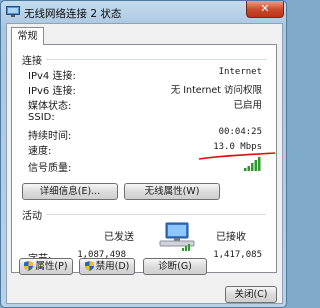  Describe the element at coordinates (112, 266) in the screenshot. I see `disable-button-label: 禁用(D)` at that location.